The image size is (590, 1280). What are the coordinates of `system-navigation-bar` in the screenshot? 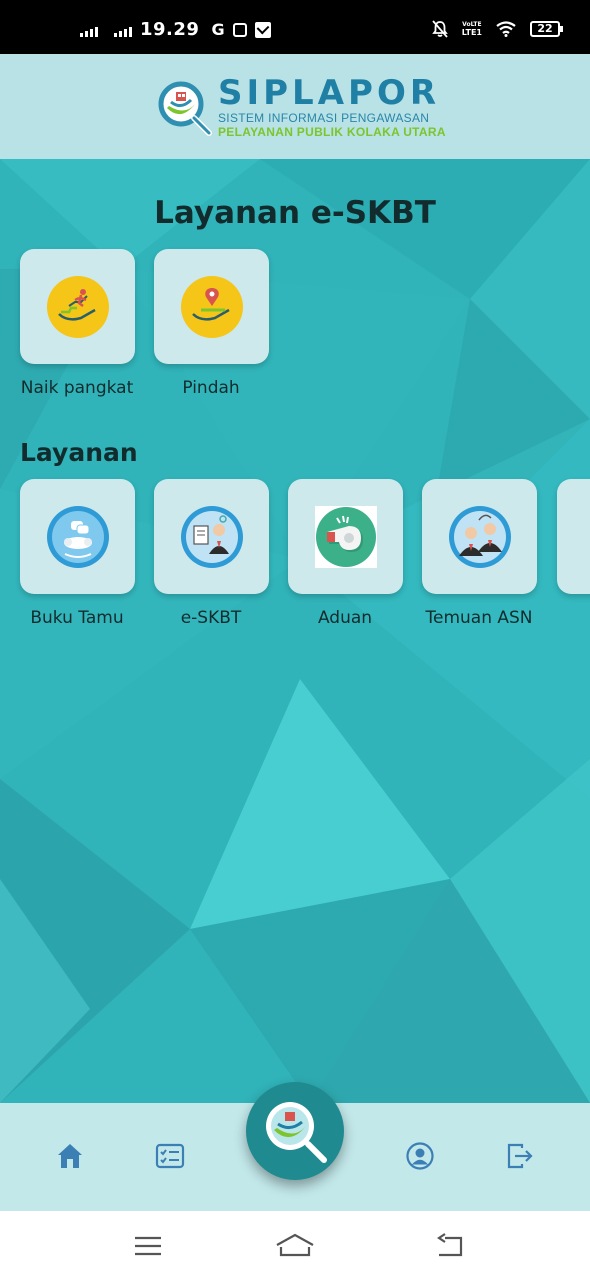 It's located at (295, 1245).